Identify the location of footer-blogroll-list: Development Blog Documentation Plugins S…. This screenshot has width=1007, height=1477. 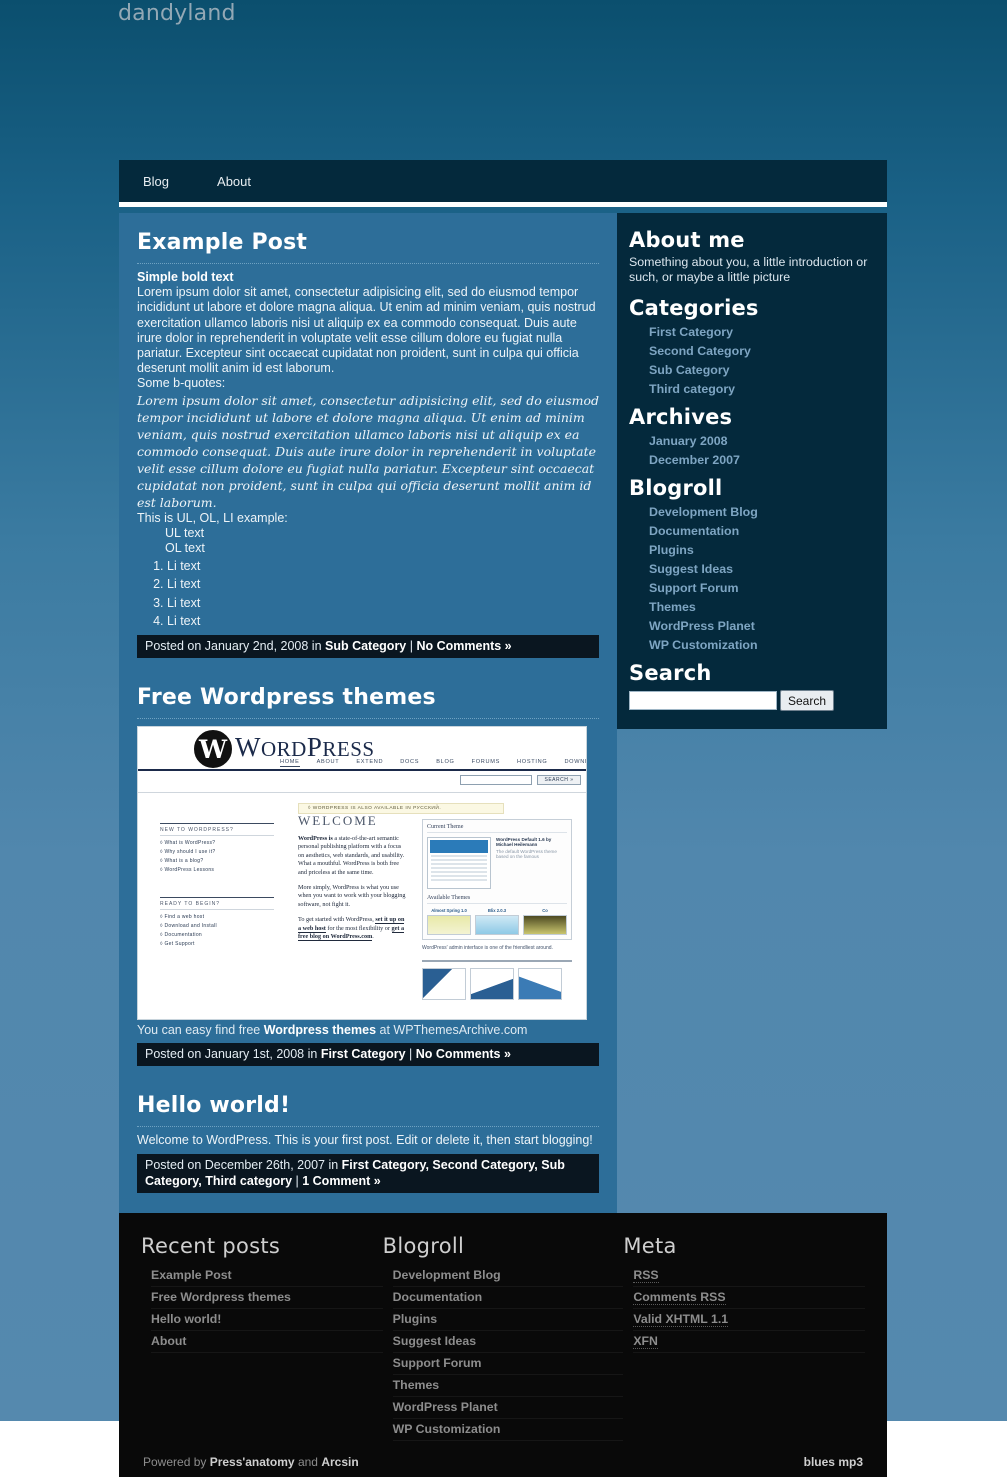
(503, 1353).